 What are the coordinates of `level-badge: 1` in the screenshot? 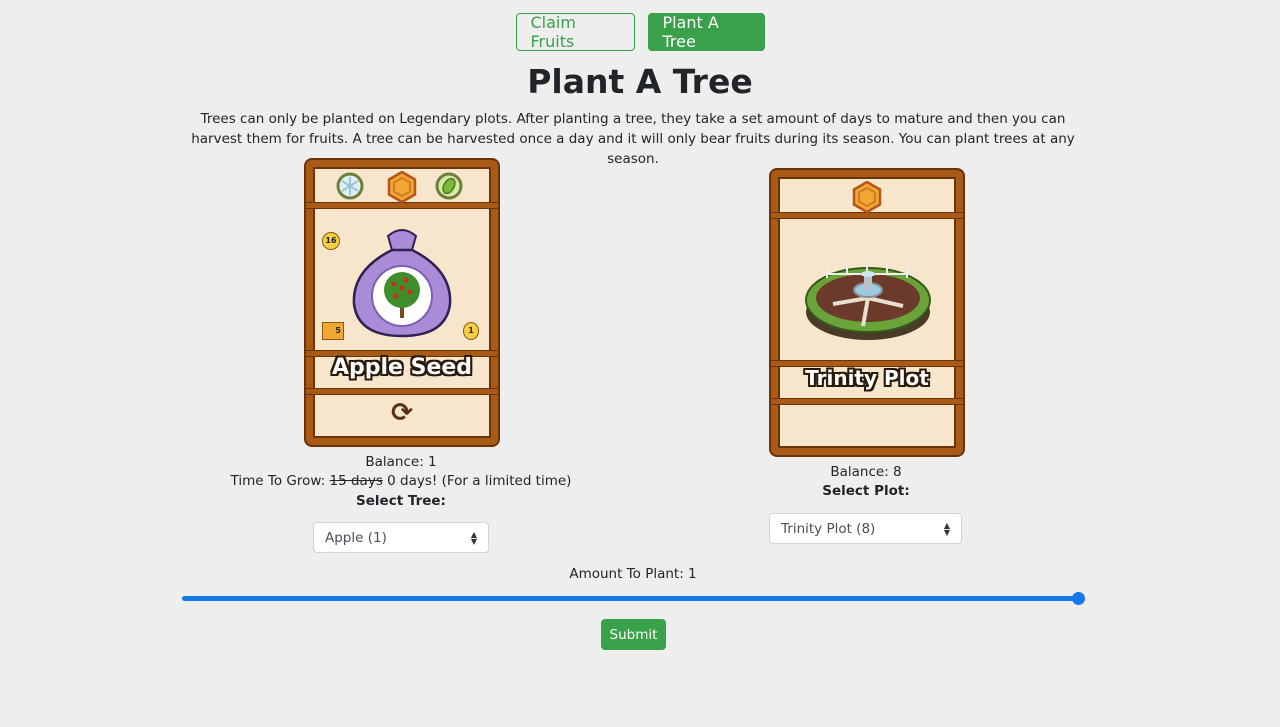 It's located at (471, 331).